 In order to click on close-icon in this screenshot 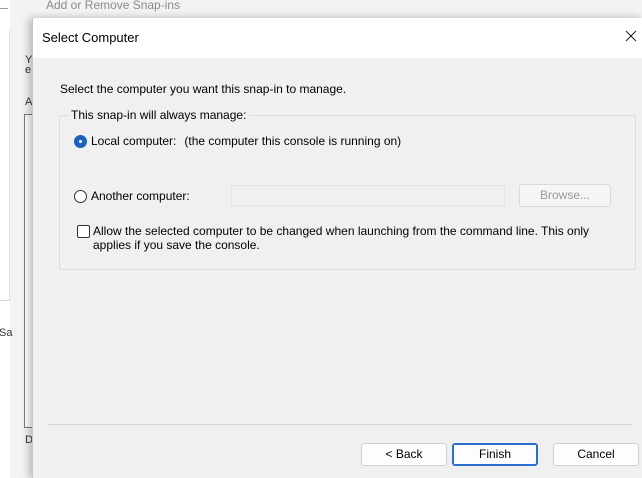, I will do `click(631, 36)`.